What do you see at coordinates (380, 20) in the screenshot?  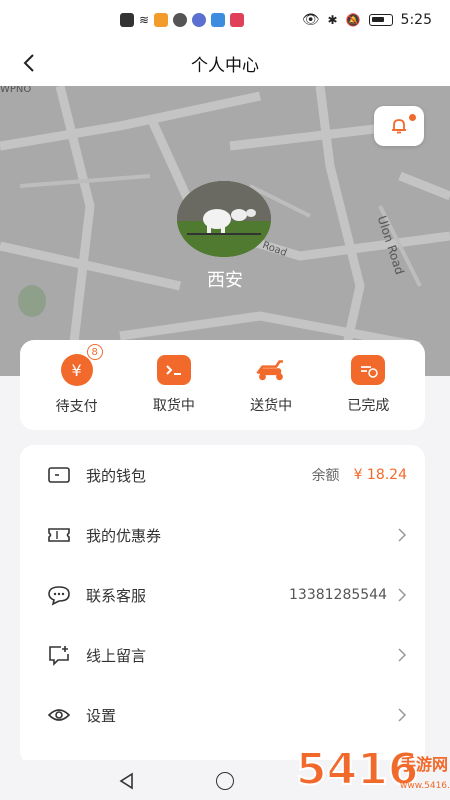 I see `battery-icon` at bounding box center [380, 20].